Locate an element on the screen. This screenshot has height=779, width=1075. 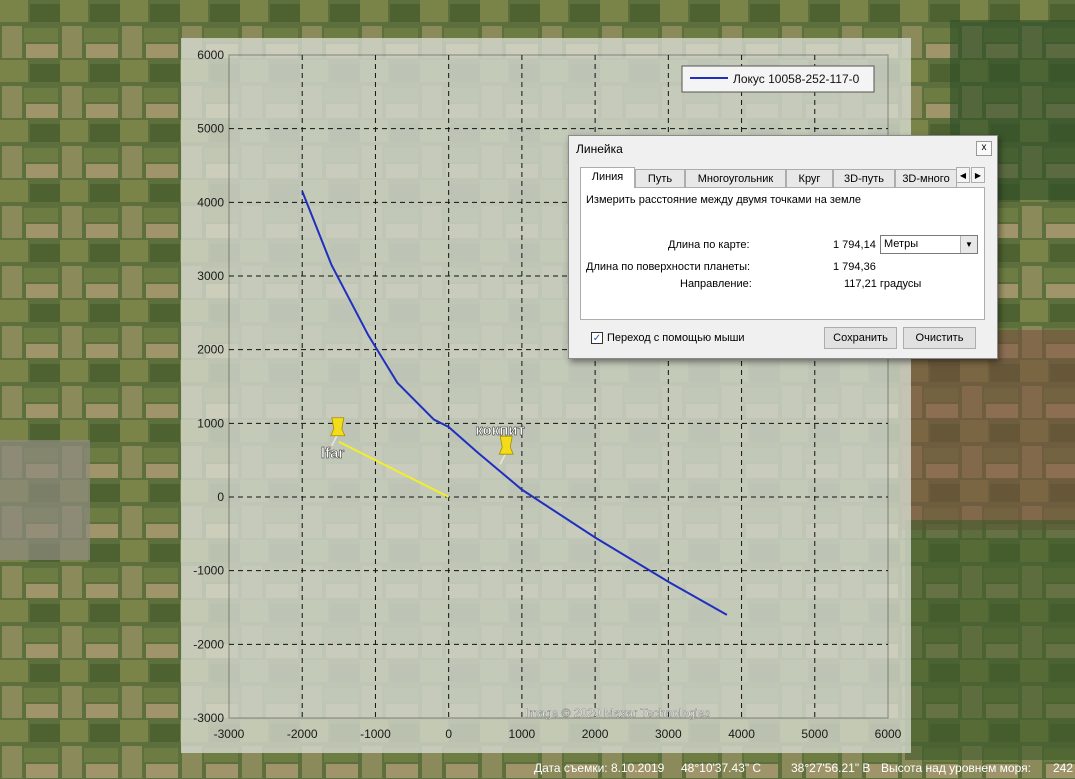
x-tick-label: 6000 is located at coordinates (888, 734).